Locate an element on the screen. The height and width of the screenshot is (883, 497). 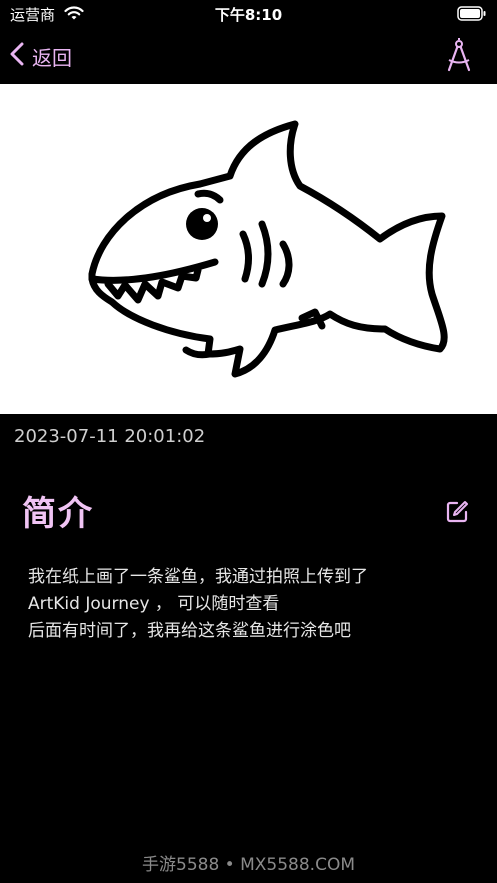
description-line: ArtKid Journey ， 可以随时查看 is located at coordinates (154, 604).